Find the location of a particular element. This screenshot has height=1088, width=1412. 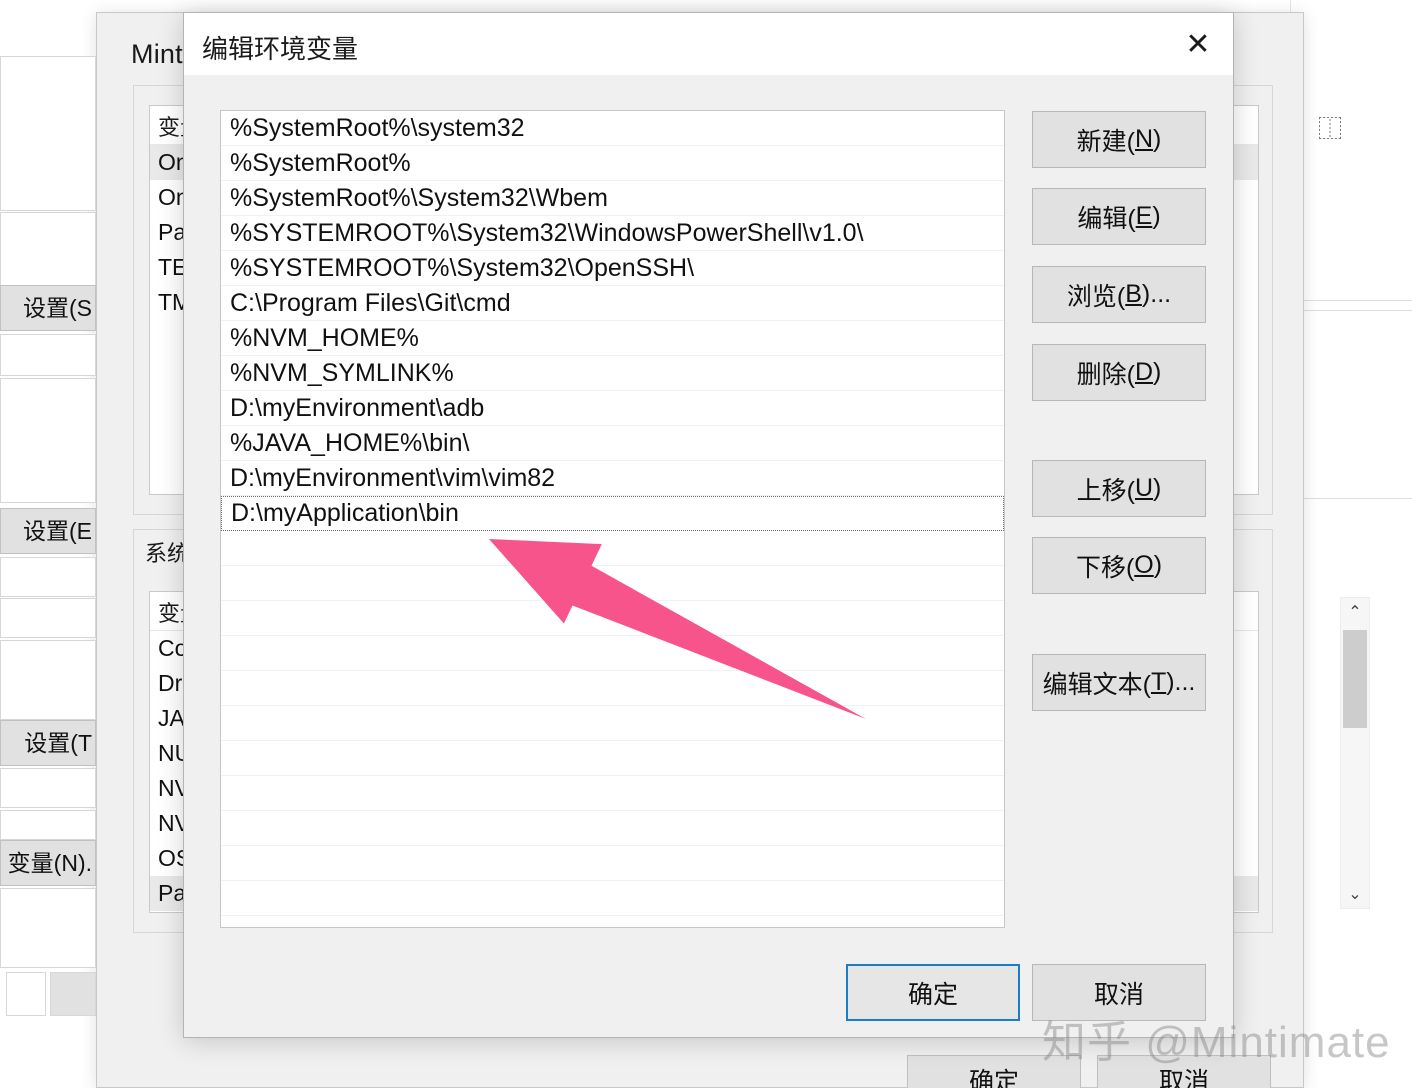

system-variables-scrollbar: ⌃ ⌄ is located at coordinates (1355, 753).